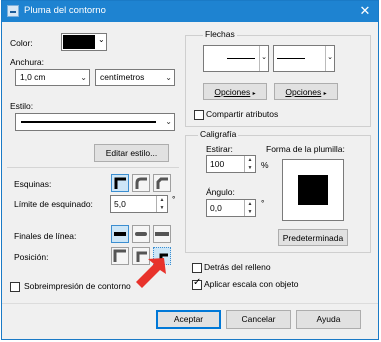 The width and height of the screenshot is (381, 342). Describe the element at coordinates (65, 10) in the screenshot. I see `dialog-title: Pluma del contorno` at that location.